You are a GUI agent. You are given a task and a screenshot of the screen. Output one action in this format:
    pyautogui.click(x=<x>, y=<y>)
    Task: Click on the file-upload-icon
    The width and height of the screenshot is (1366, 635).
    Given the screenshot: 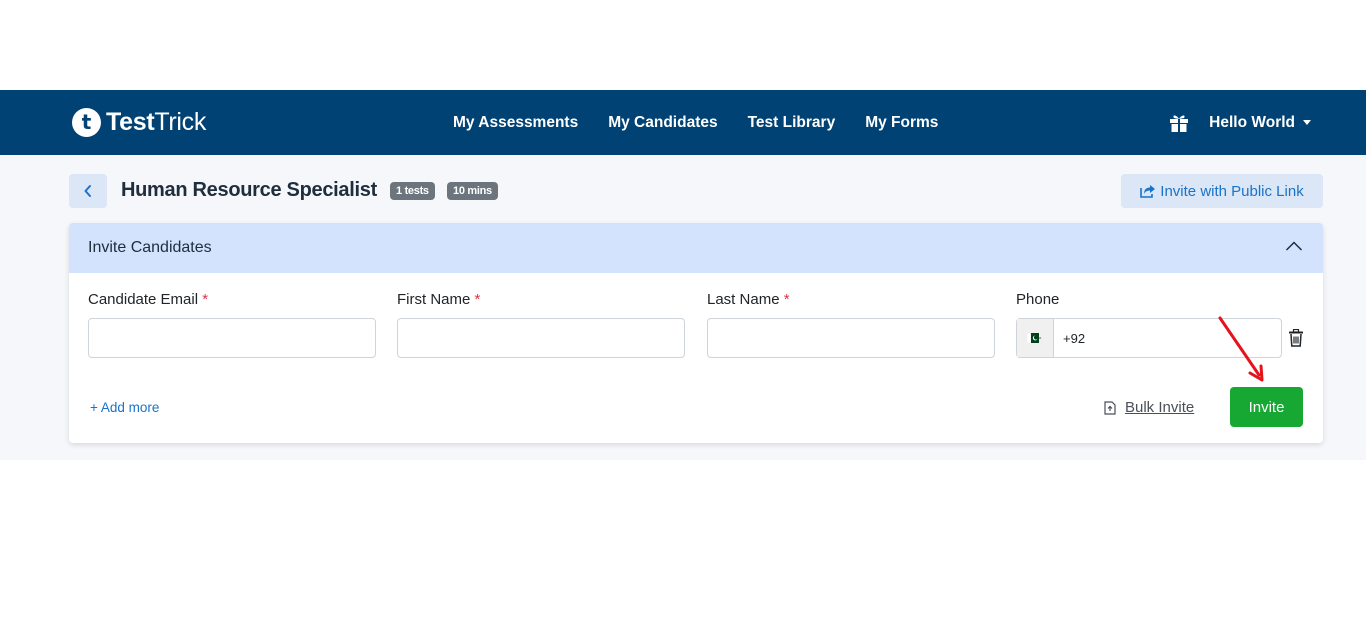 What is the action you would take?
    pyautogui.click(x=1110, y=407)
    